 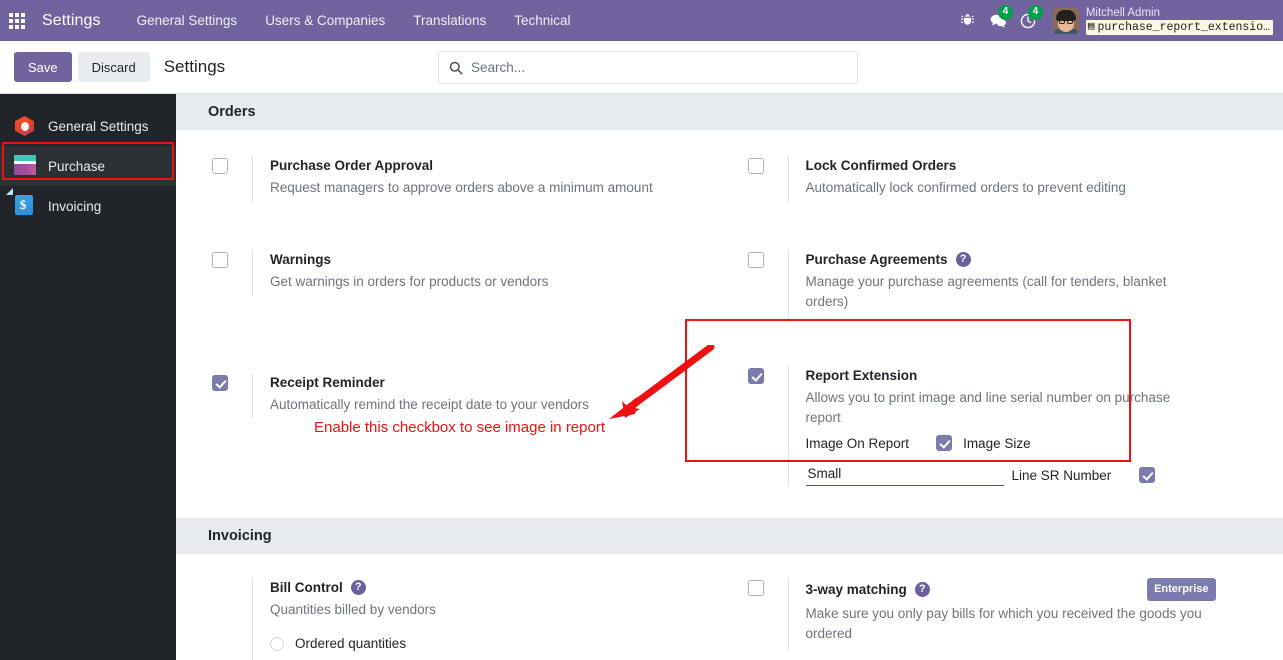 I want to click on annotation-arrow, so click(x=662, y=382).